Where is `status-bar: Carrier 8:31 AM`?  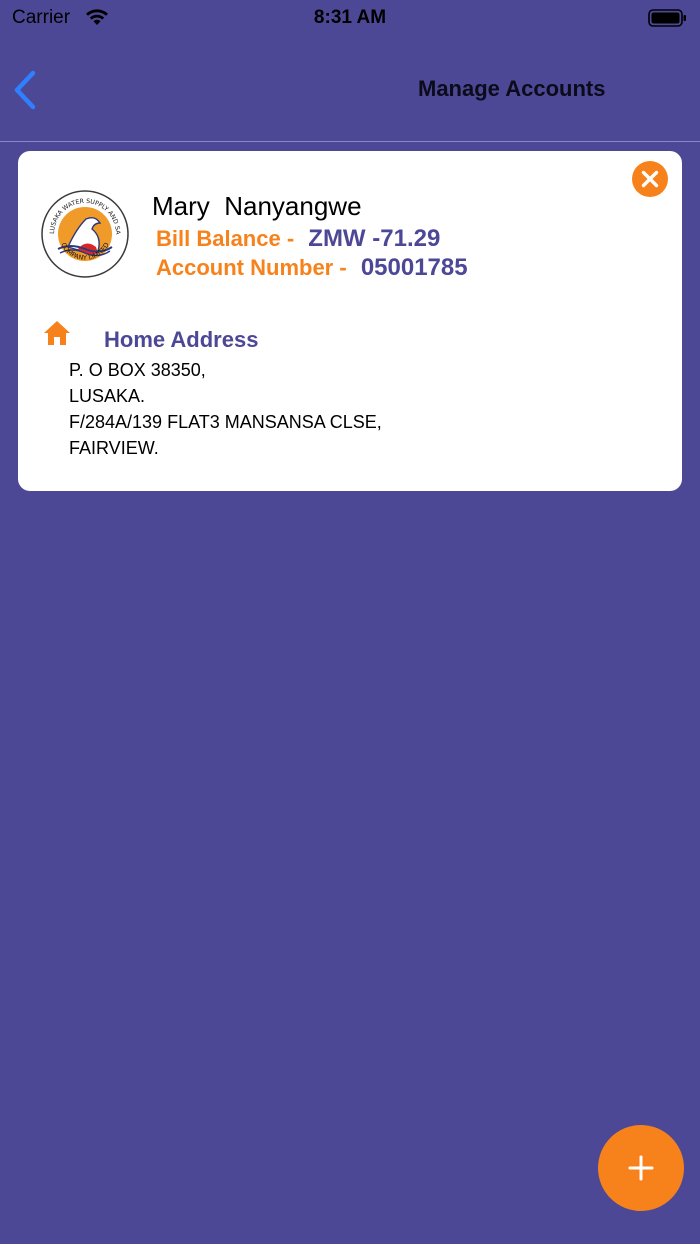
status-bar: Carrier 8:31 AM is located at coordinates (350, 19).